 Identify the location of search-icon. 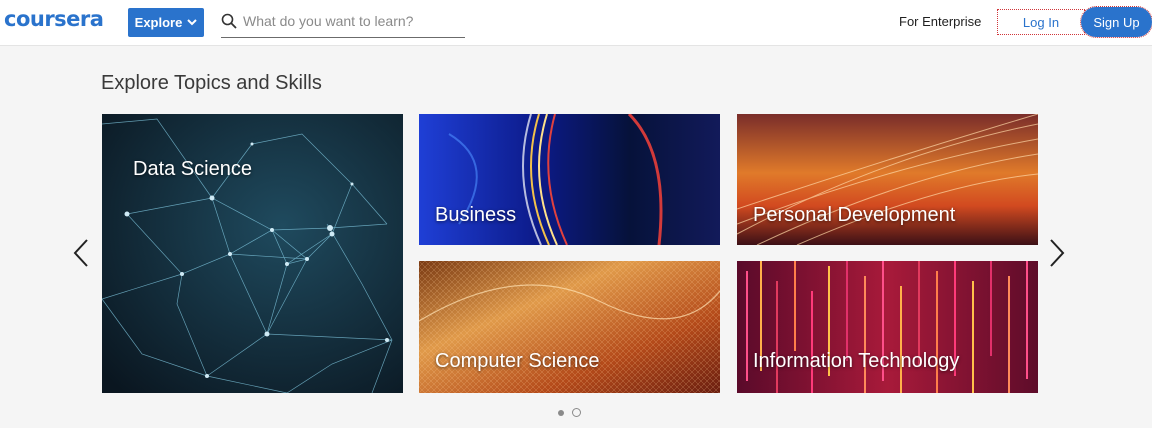
(229, 21).